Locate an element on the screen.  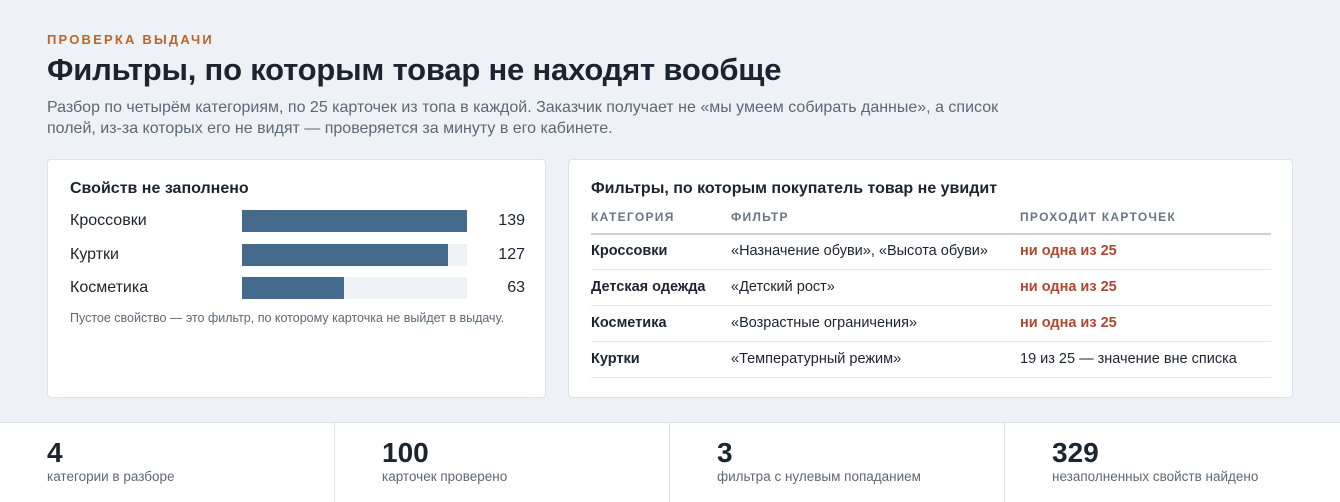
stat-value: 329 is located at coordinates (1075, 452).